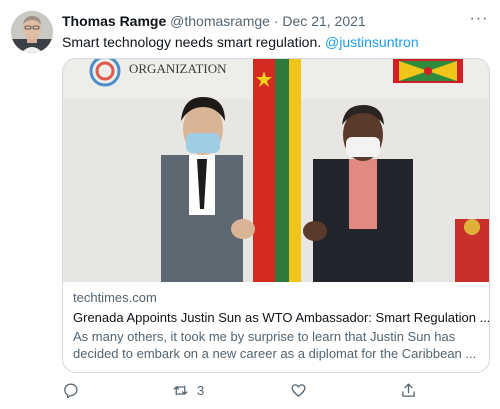  I want to click on more-options-button: ···, so click(479, 19).